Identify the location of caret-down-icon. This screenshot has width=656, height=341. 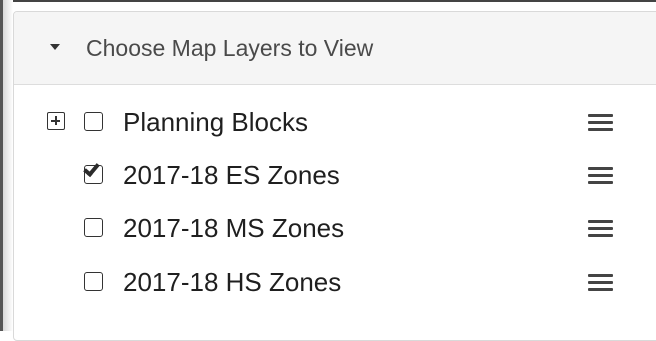
(55, 47).